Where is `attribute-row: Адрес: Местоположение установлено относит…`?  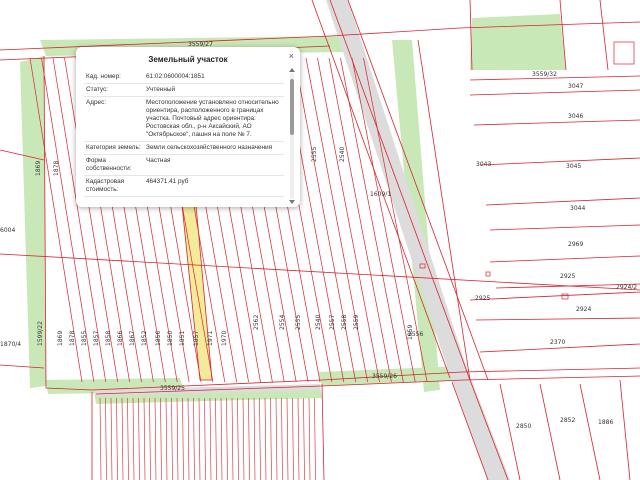
attribute-row: Адрес: Местоположение установлено относит… is located at coordinates (184, 119).